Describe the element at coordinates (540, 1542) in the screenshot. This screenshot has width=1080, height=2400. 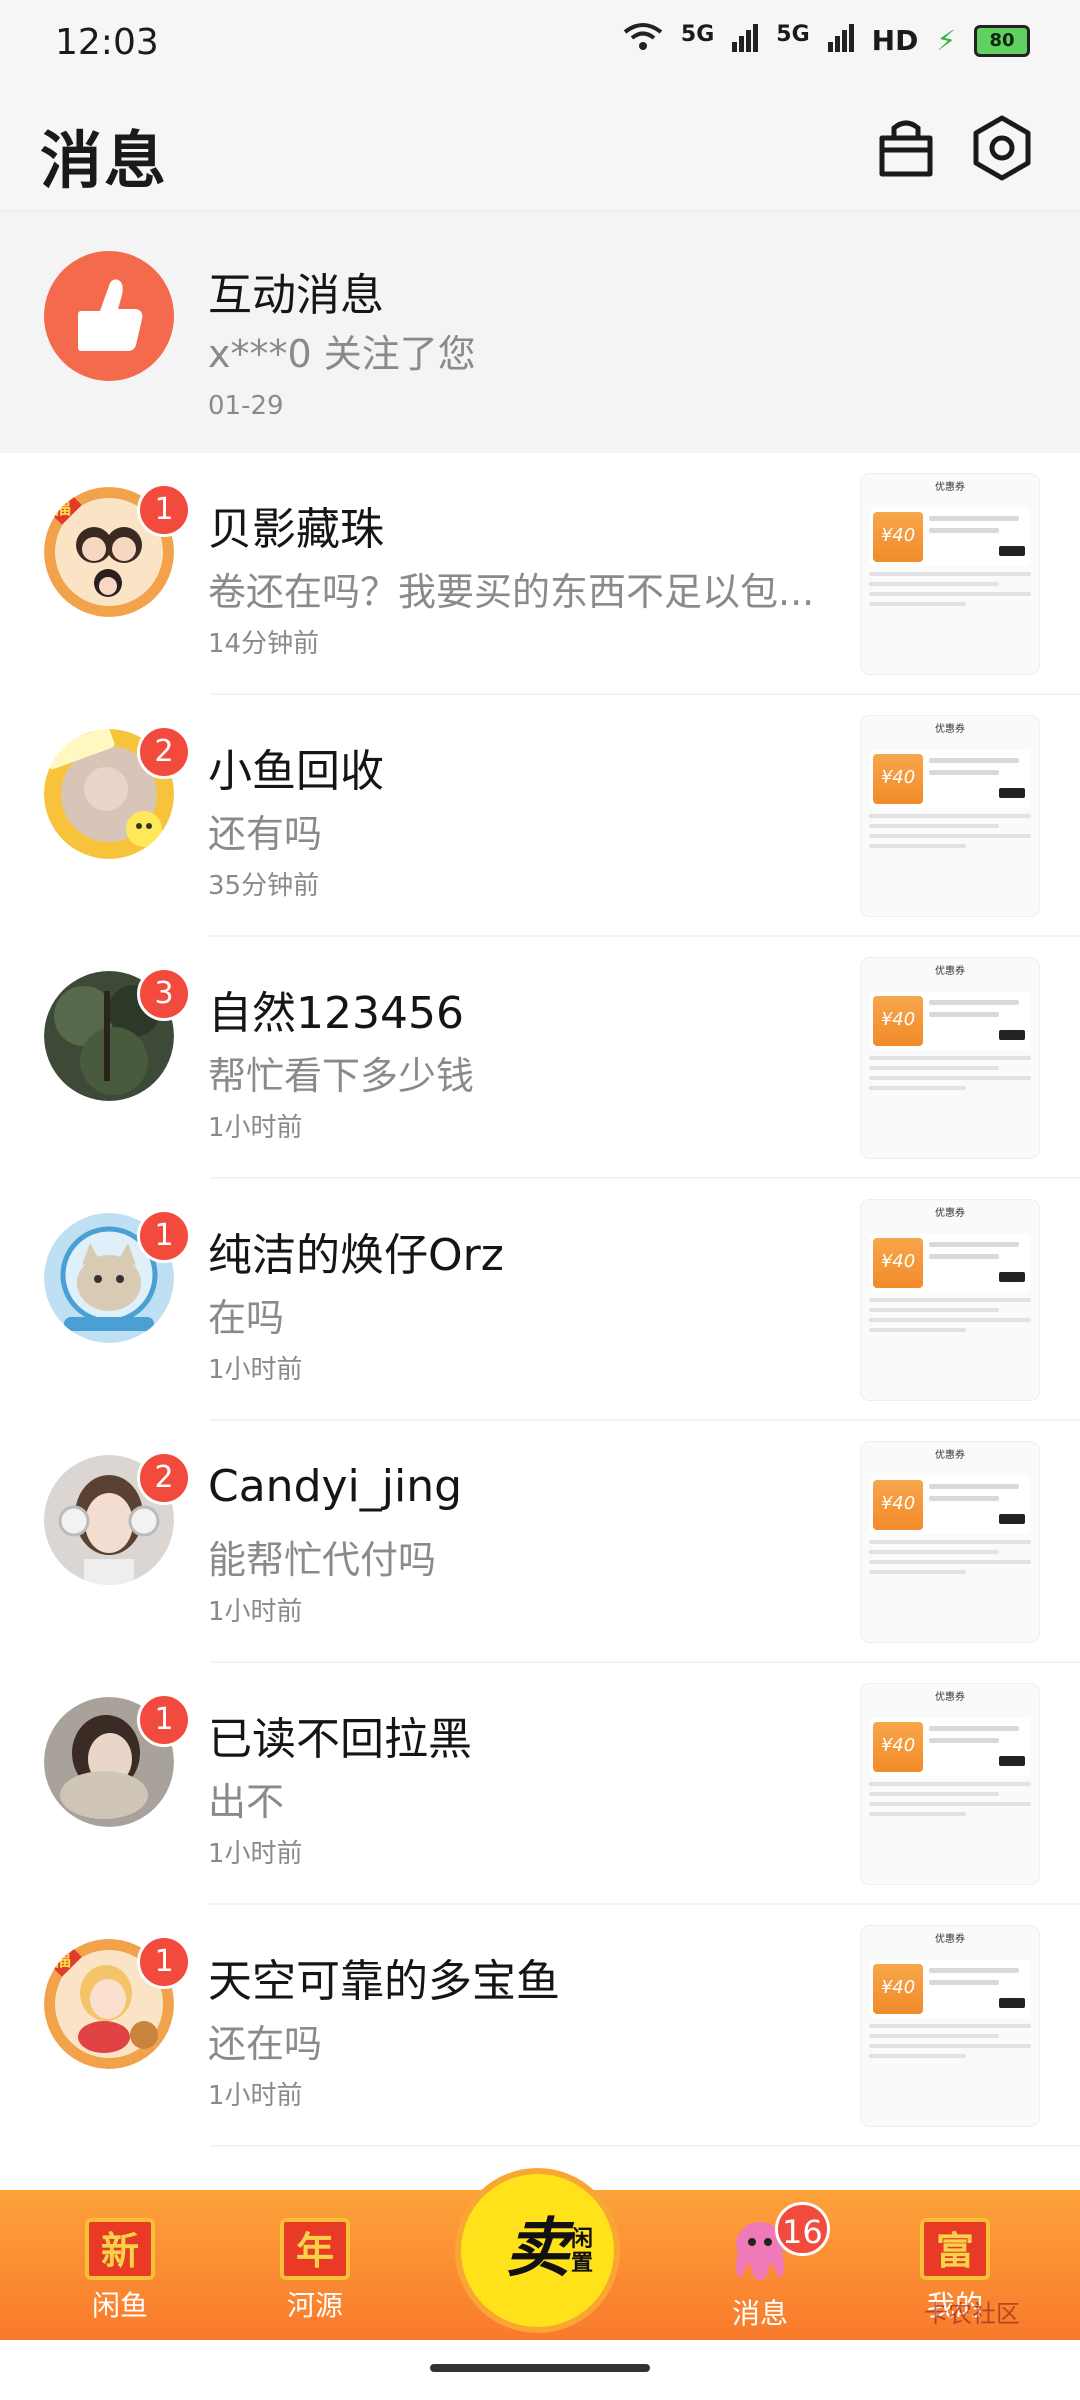
I see `conversation-row: 2 Candyi_jing 能帮忙代付吗 1小时前 优惠券 ¥40` at that location.